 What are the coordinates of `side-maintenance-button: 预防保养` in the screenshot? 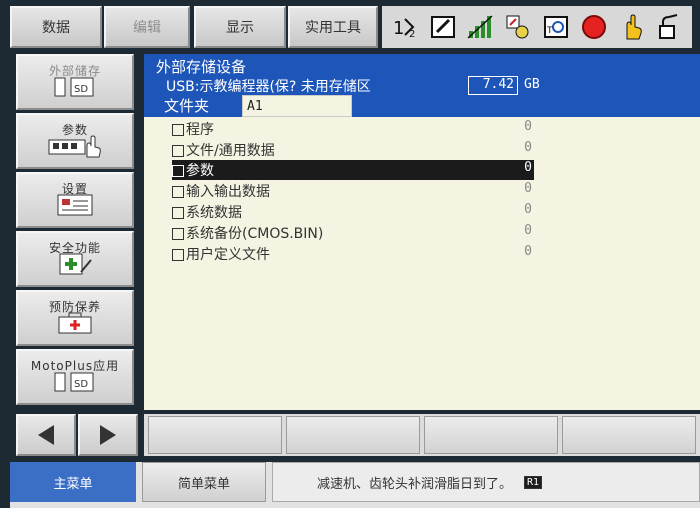 It's located at (75, 318).